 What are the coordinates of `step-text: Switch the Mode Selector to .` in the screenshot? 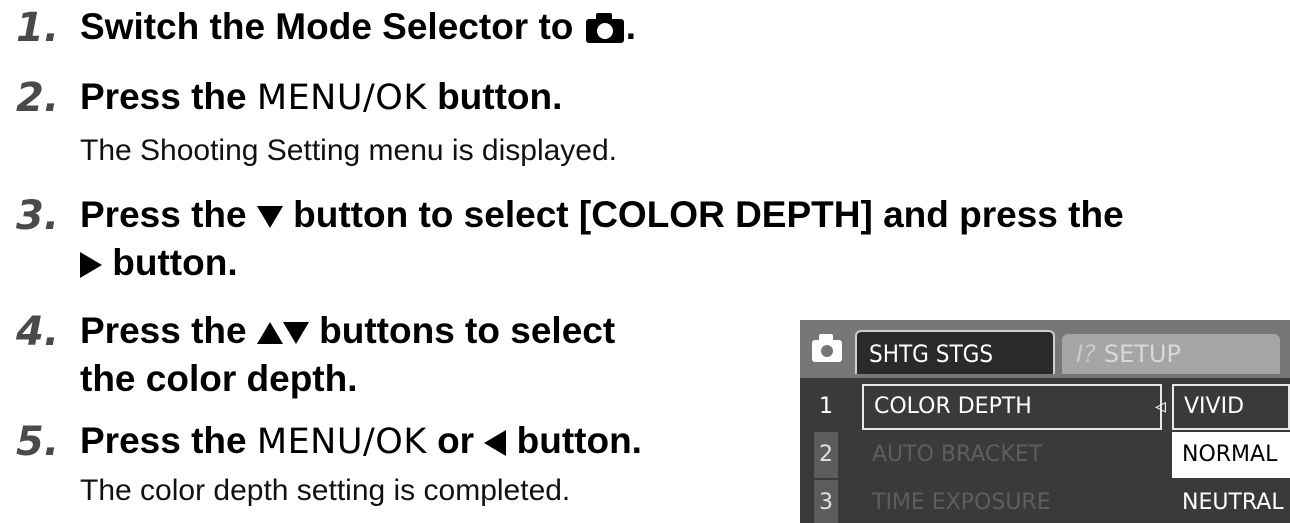 It's located at (358, 28).